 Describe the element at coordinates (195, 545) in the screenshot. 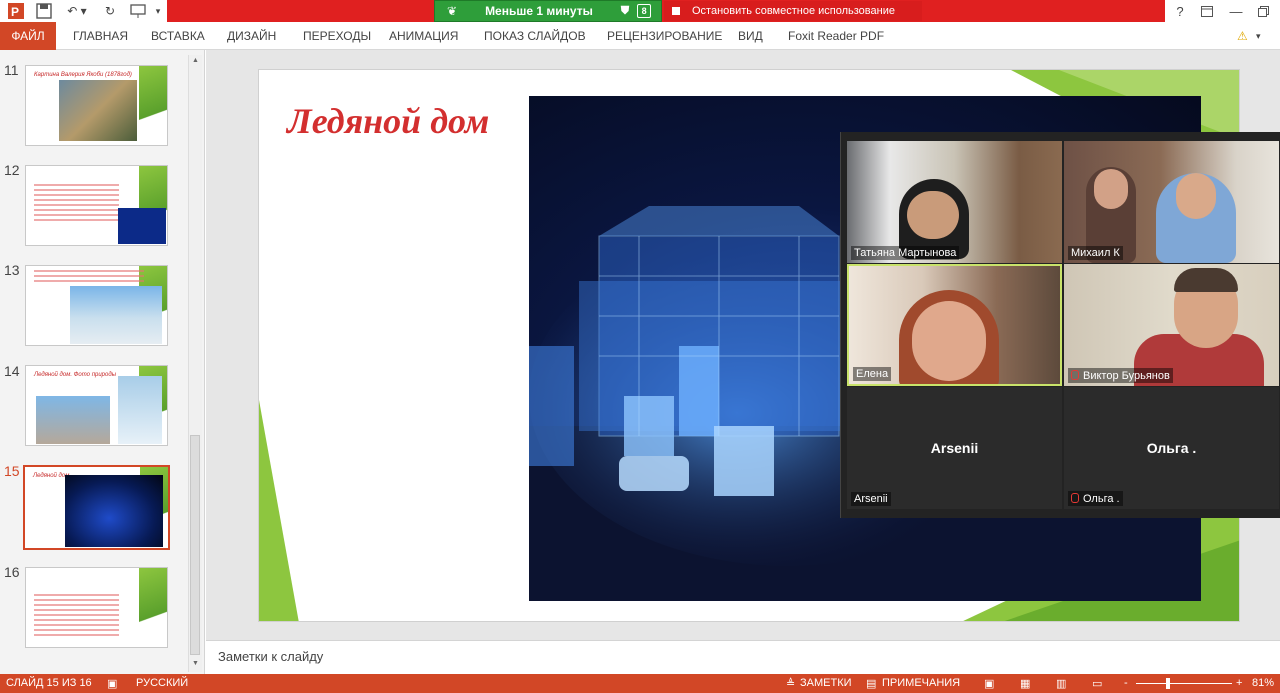

I see `scroll-thumb` at that location.